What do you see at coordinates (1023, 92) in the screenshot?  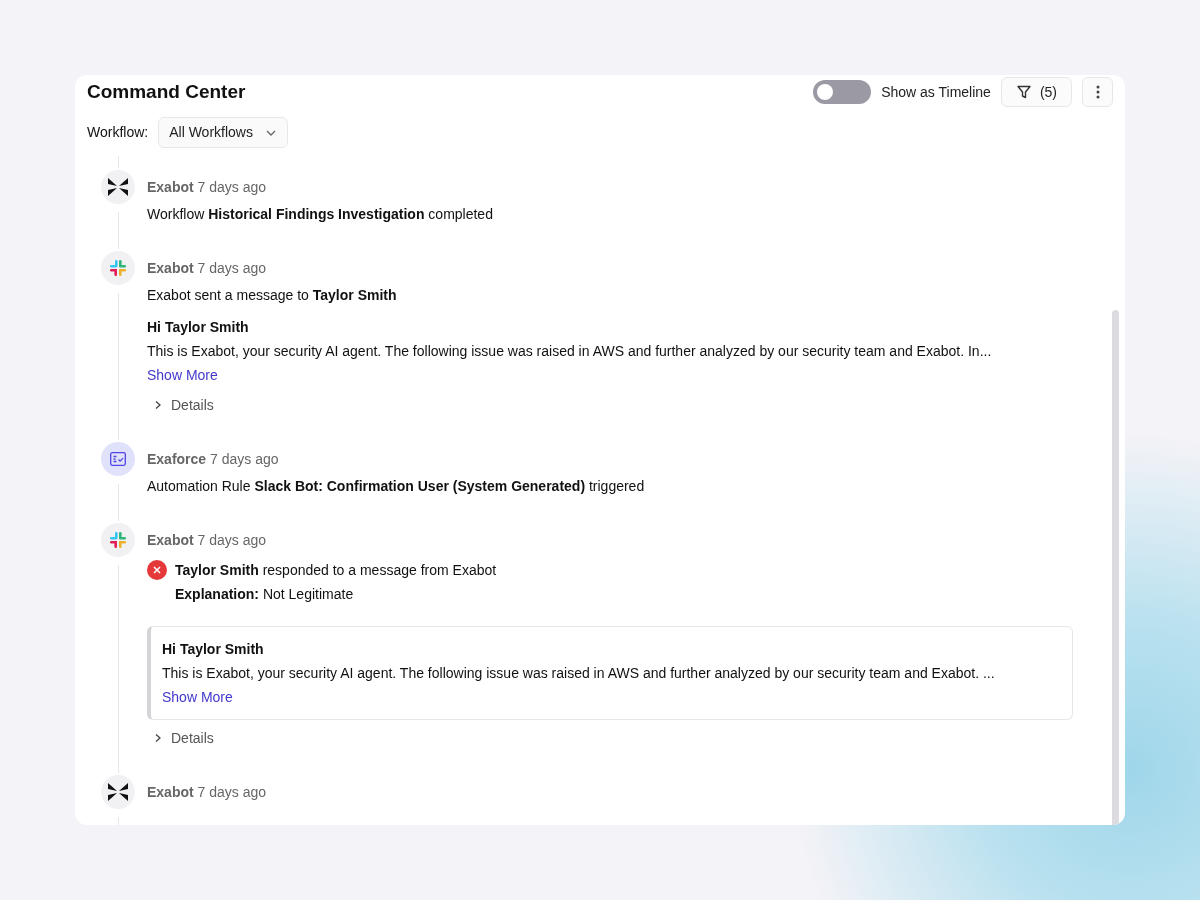 I see `filter-icon` at bounding box center [1023, 92].